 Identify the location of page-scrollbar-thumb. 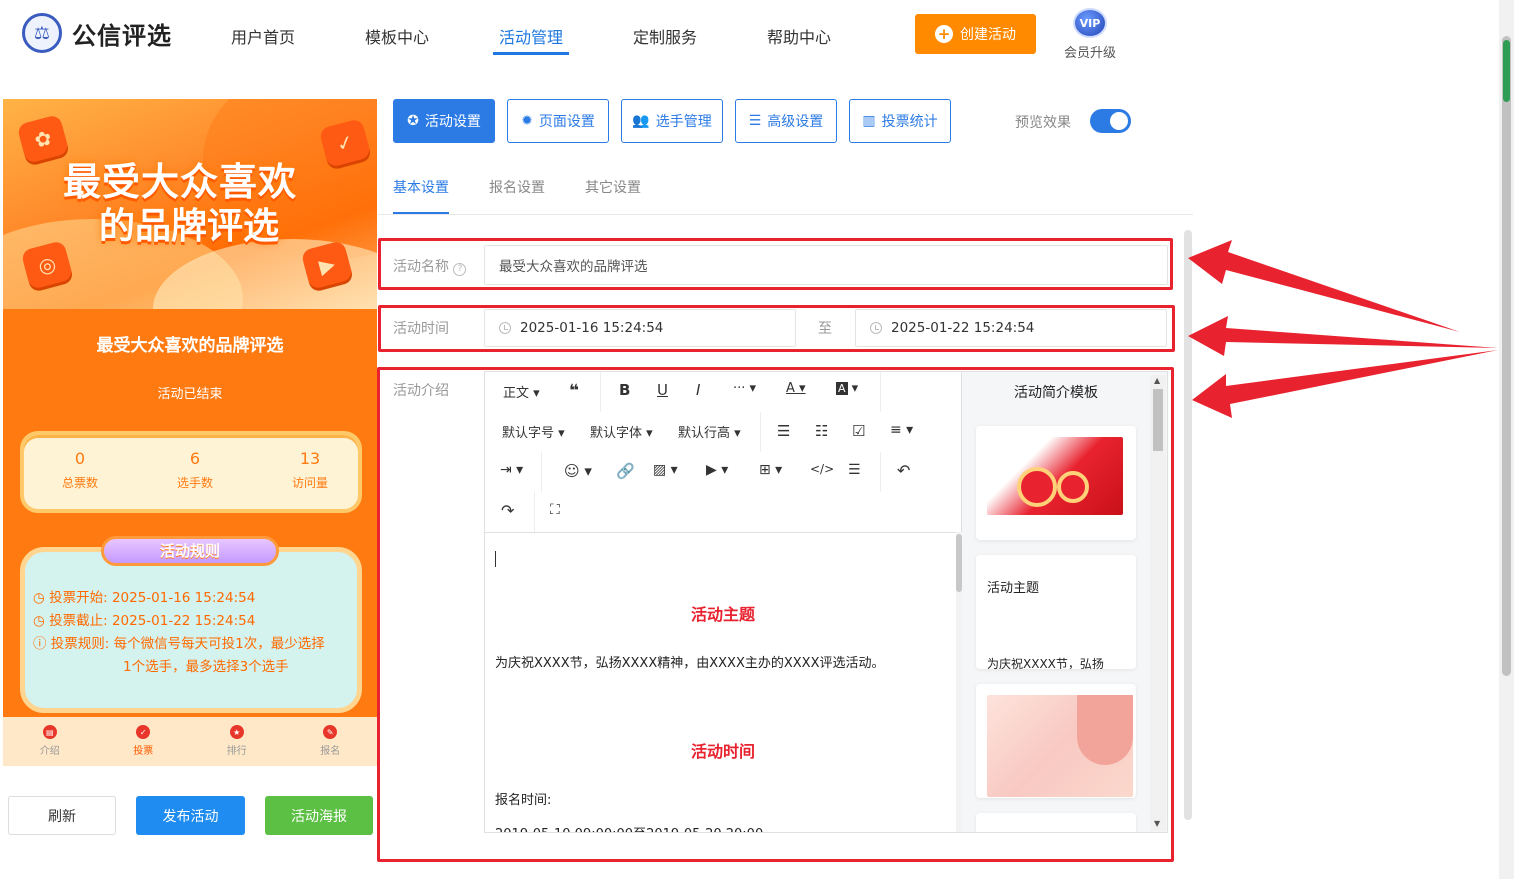
(1506, 356).